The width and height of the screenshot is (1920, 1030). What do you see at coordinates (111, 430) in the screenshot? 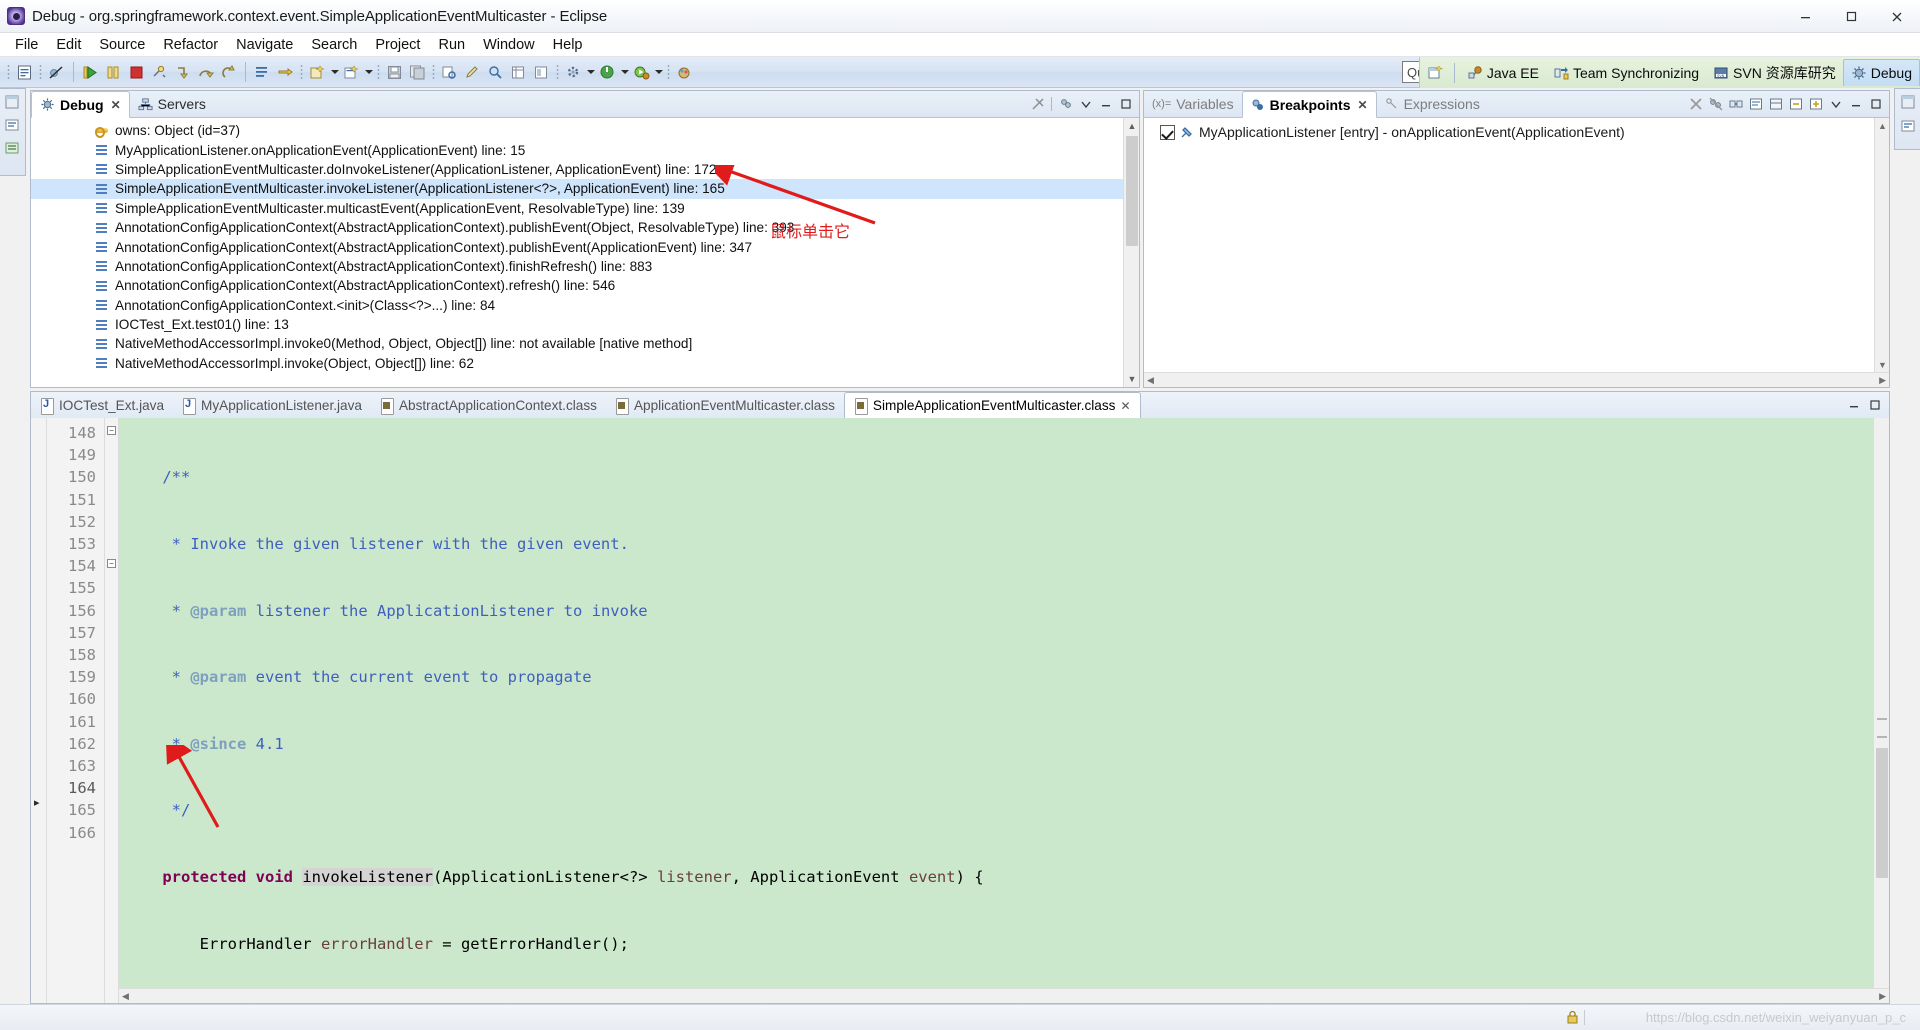
I see `fold-marker-icon: −` at bounding box center [111, 430].